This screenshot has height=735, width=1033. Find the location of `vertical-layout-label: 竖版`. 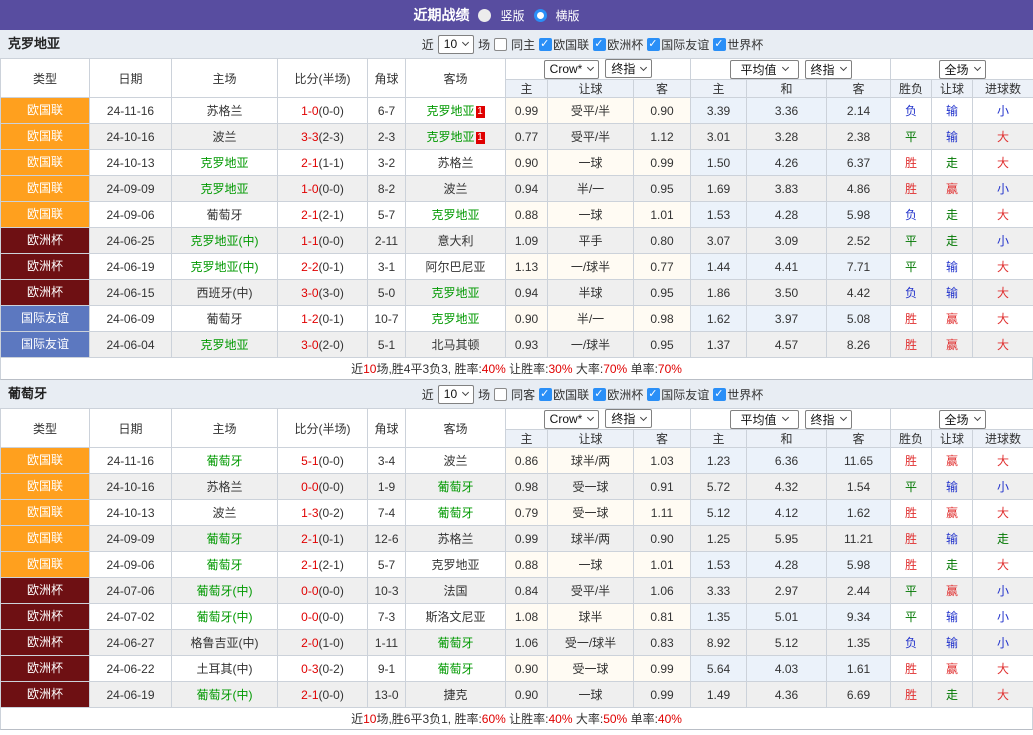

vertical-layout-label: 竖版 is located at coordinates (512, 15).